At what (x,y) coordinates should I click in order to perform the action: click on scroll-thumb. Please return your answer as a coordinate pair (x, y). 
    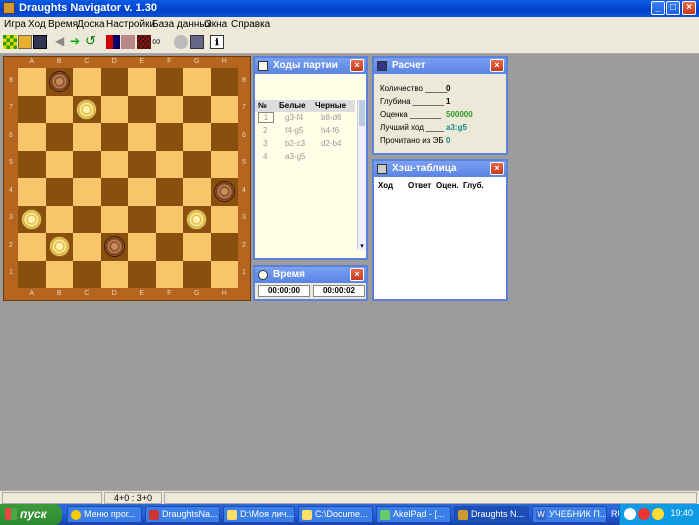
    Looking at the image, I should click on (362, 113).